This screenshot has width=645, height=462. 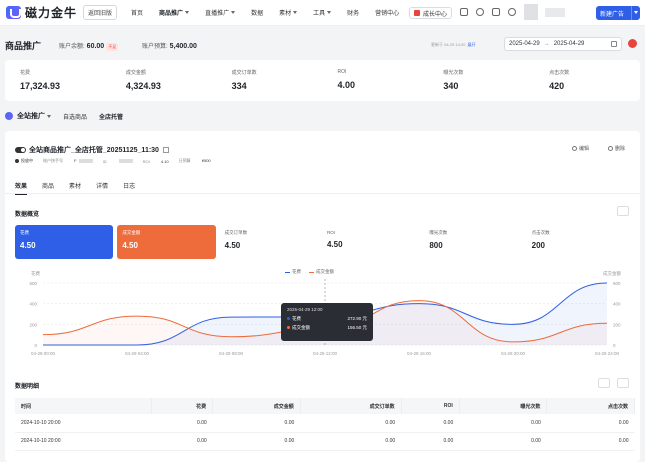 What do you see at coordinates (473, 242) in the screenshot?
I see `metric-card: 曝光次数 800` at bounding box center [473, 242].